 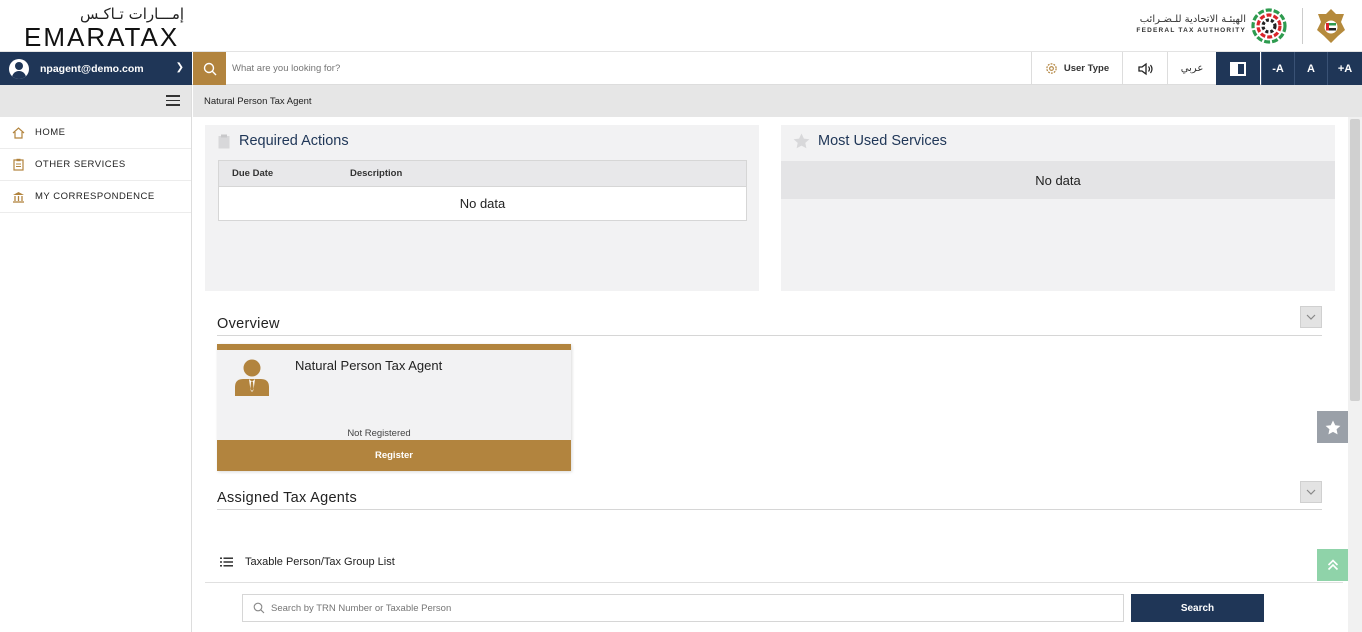 What do you see at coordinates (769, 509) in the screenshot?
I see `assigned-divider` at bounding box center [769, 509].